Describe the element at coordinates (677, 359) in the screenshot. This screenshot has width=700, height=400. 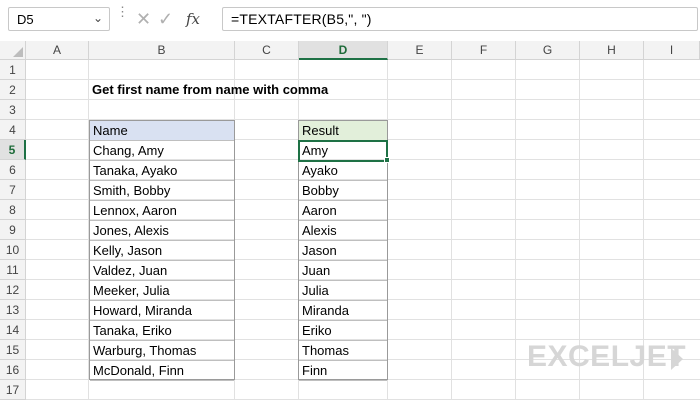
I see `logo-arrow-icon` at that location.